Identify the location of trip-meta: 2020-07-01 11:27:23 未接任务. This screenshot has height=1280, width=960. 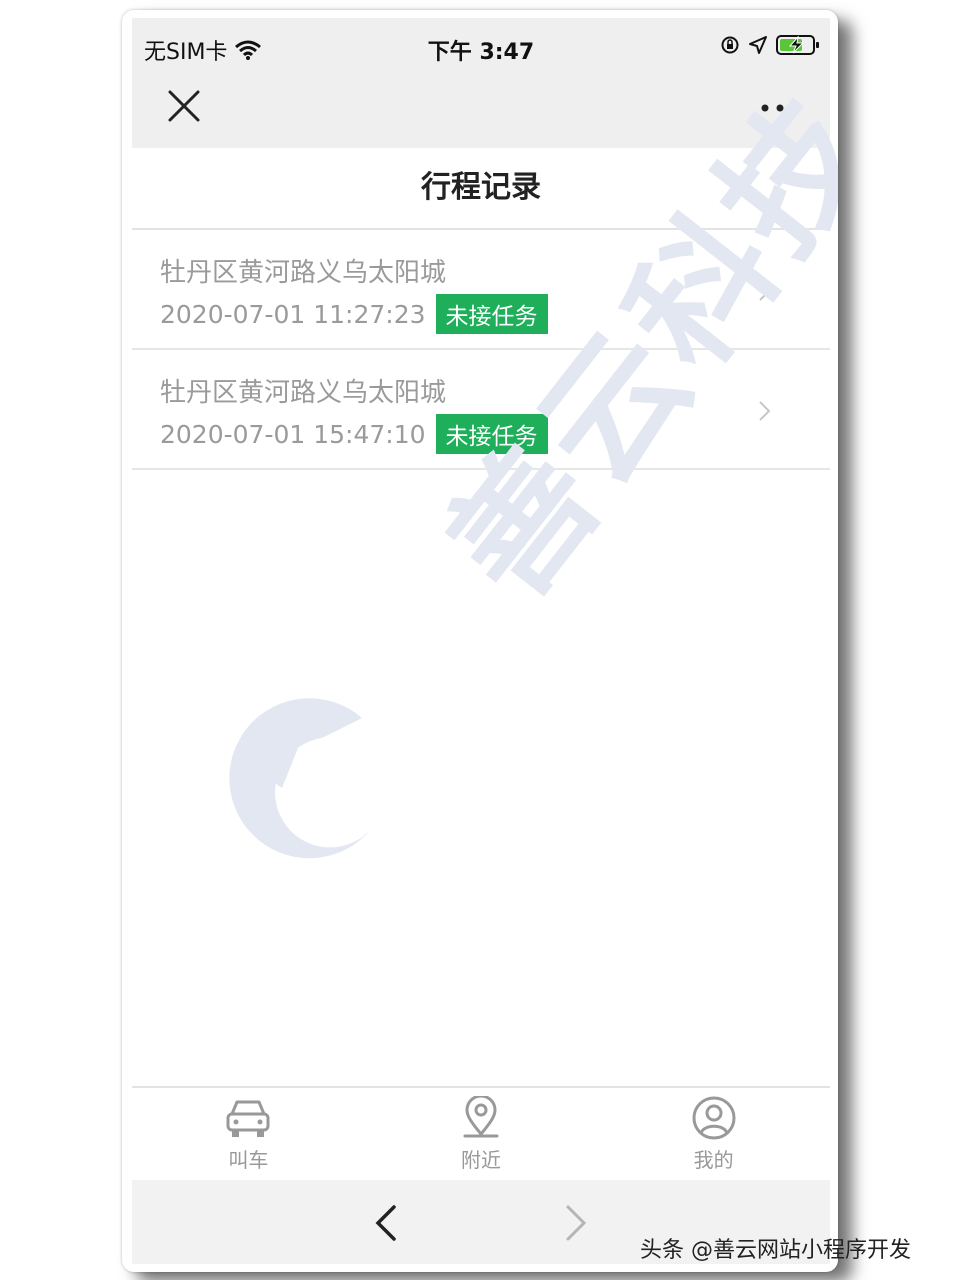
(354, 314).